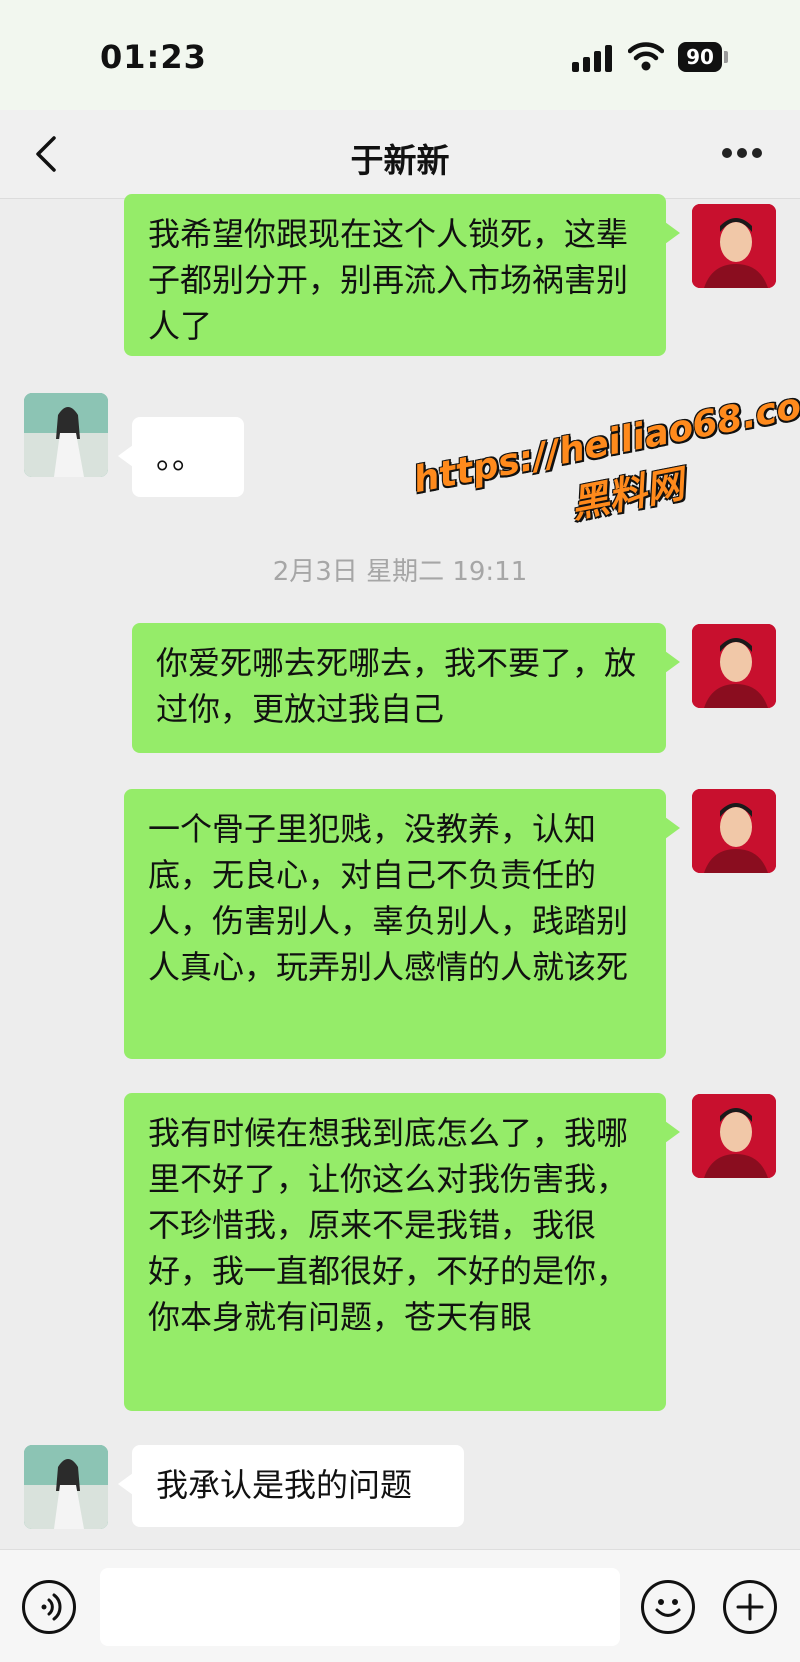 The height and width of the screenshot is (1662, 800). I want to click on cellular-signal-icon, so click(594, 58).